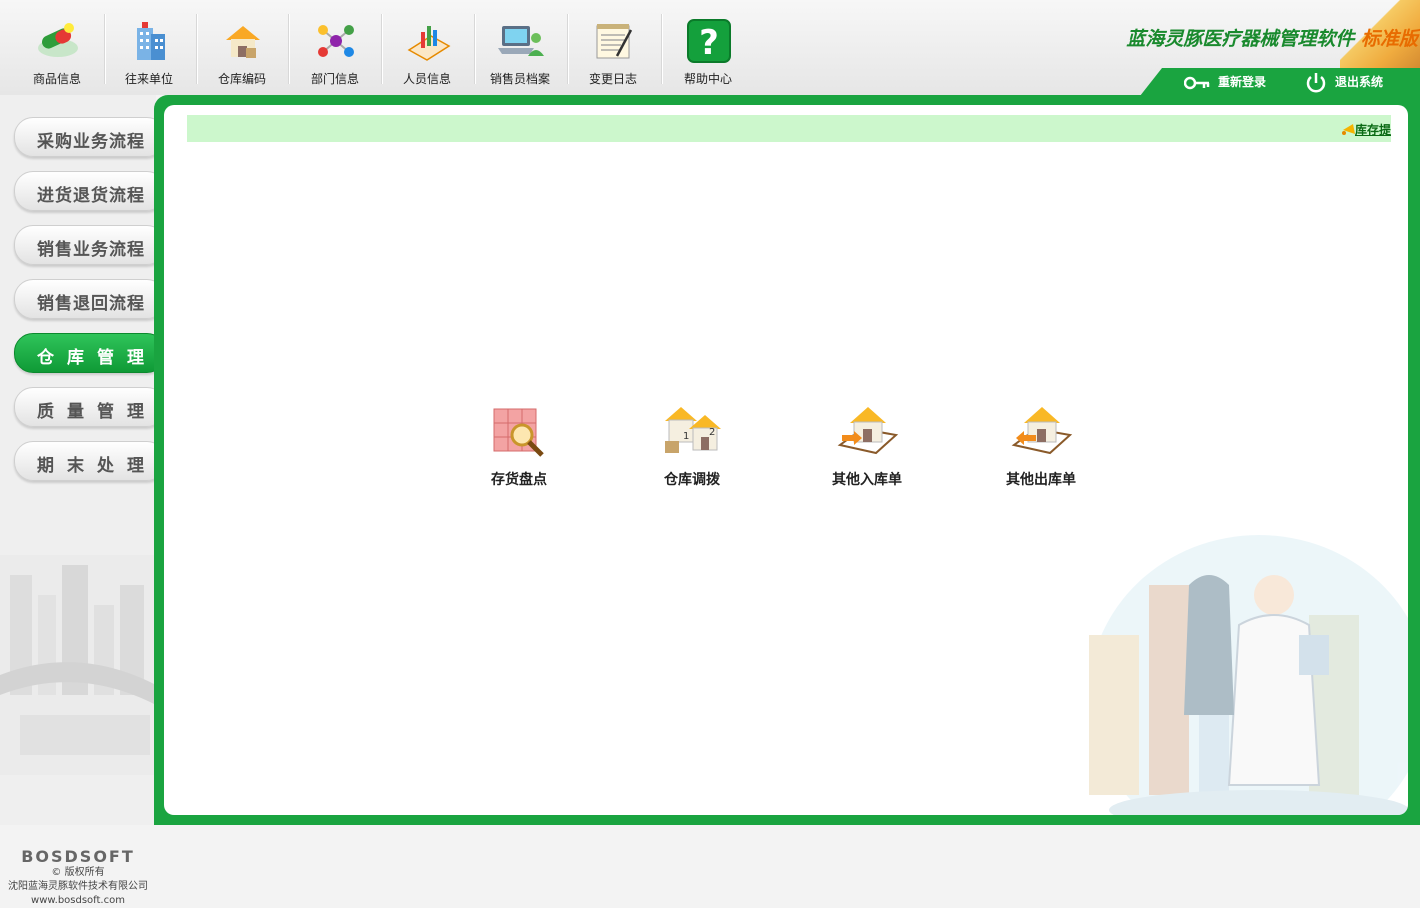  I want to click on toolbar-label: 帮助中心, so click(707, 79).